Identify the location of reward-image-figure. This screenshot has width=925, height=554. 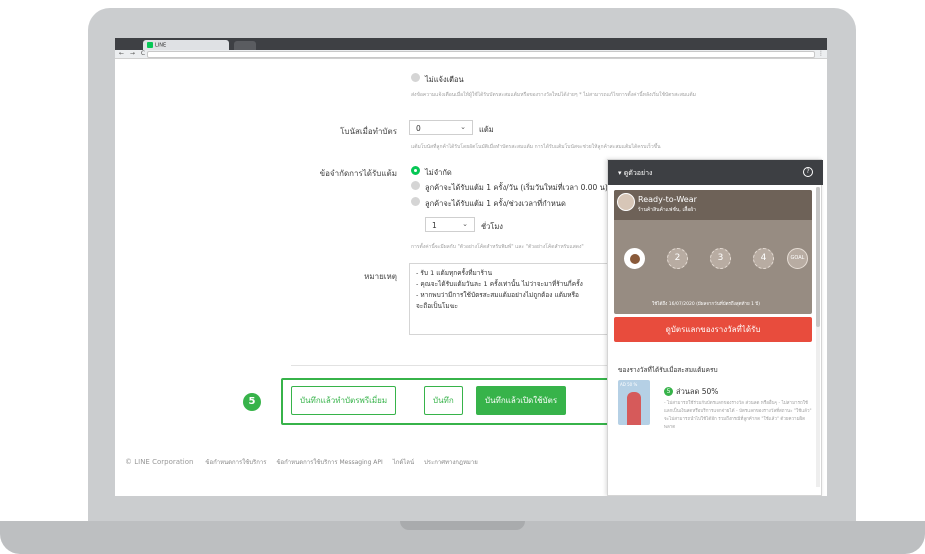
(634, 408).